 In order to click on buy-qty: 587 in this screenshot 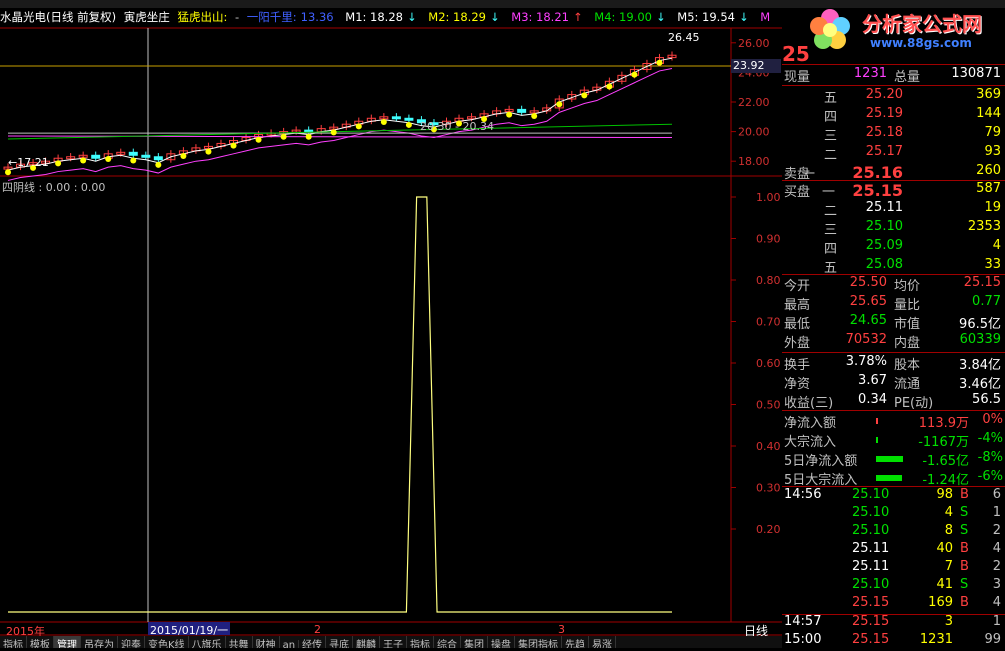, I will do `click(988, 188)`.